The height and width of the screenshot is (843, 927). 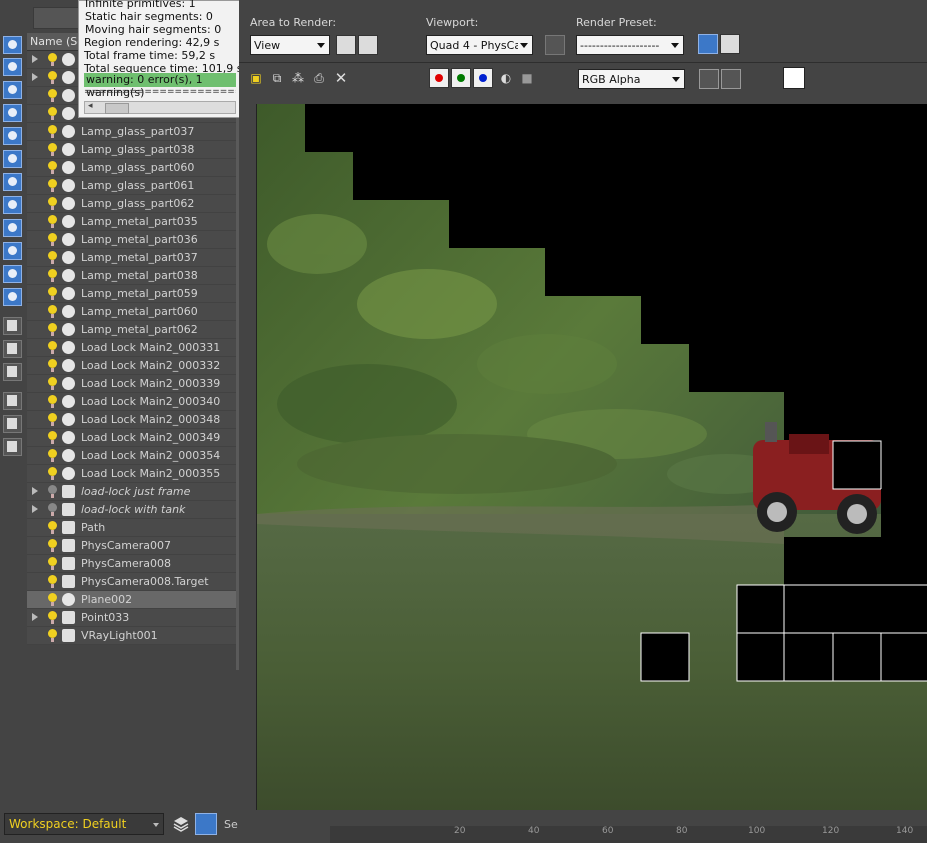 I want to click on explorer-row: Lamp_glass_part037, so click(x=133, y=132).